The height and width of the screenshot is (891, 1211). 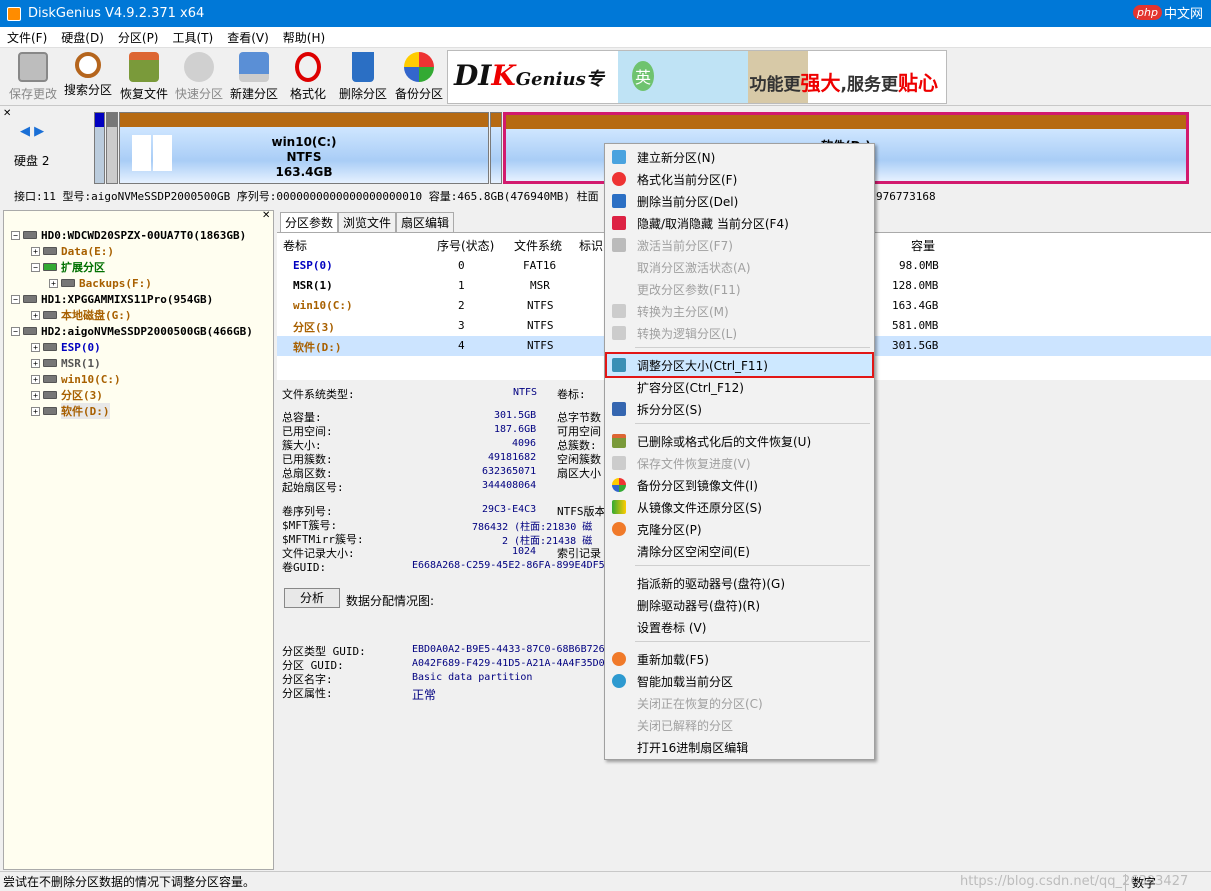 I want to click on tab-partition-params: 分区参数, so click(x=309, y=222).